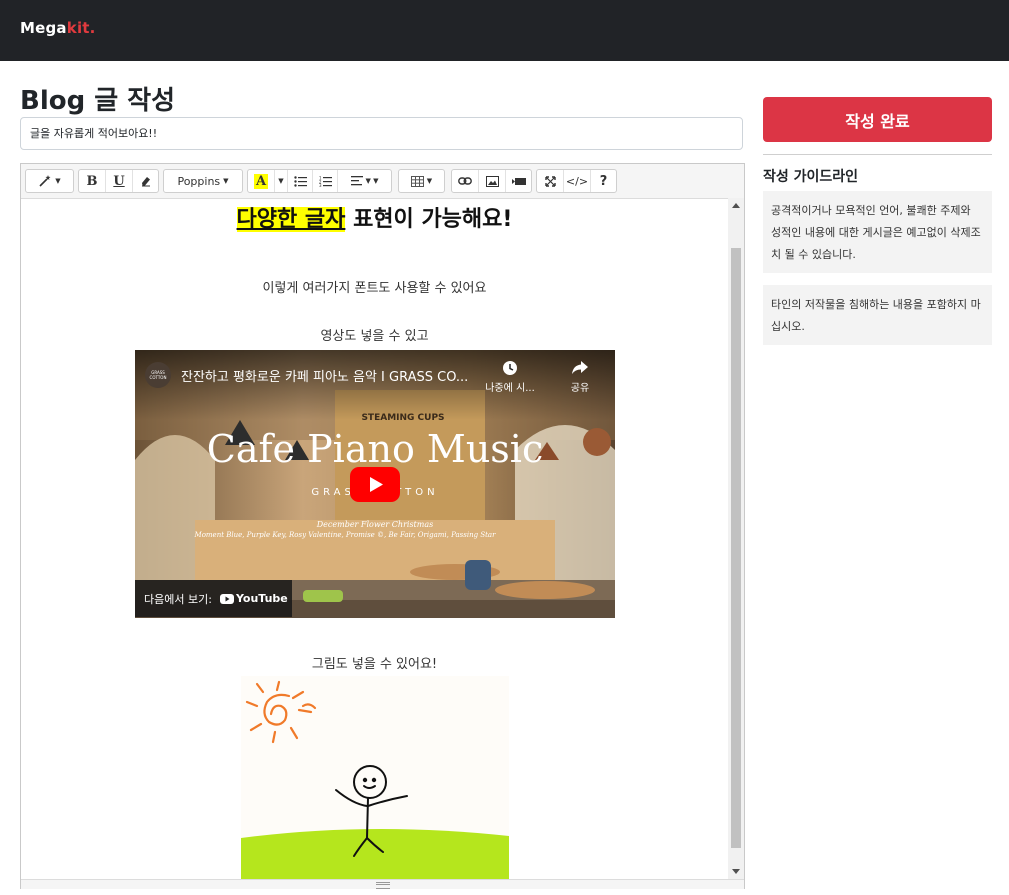  What do you see at coordinates (375, 449) in the screenshot?
I see `video-overlay-title: Cafe Piano Music` at bounding box center [375, 449].